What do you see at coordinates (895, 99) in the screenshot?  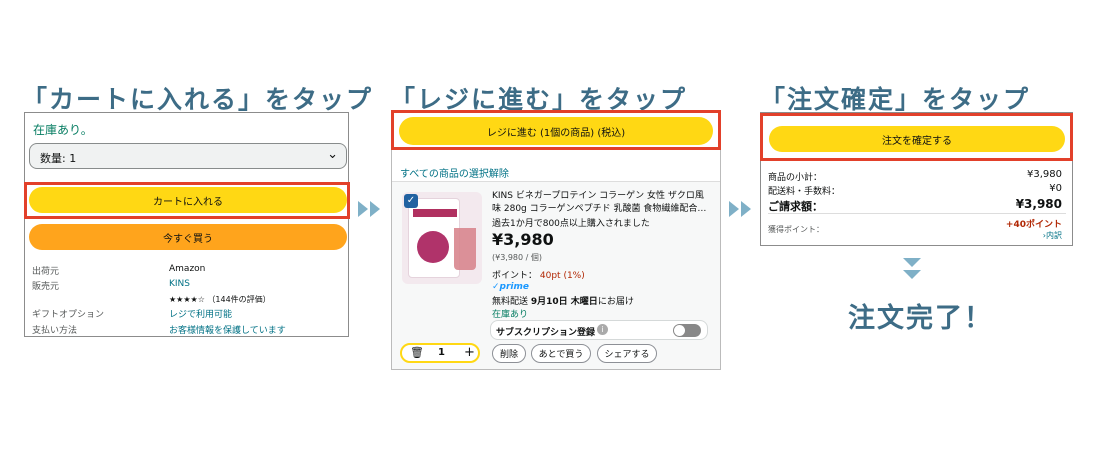 I see `step3-title: 「注文確定」をタップ` at bounding box center [895, 99].